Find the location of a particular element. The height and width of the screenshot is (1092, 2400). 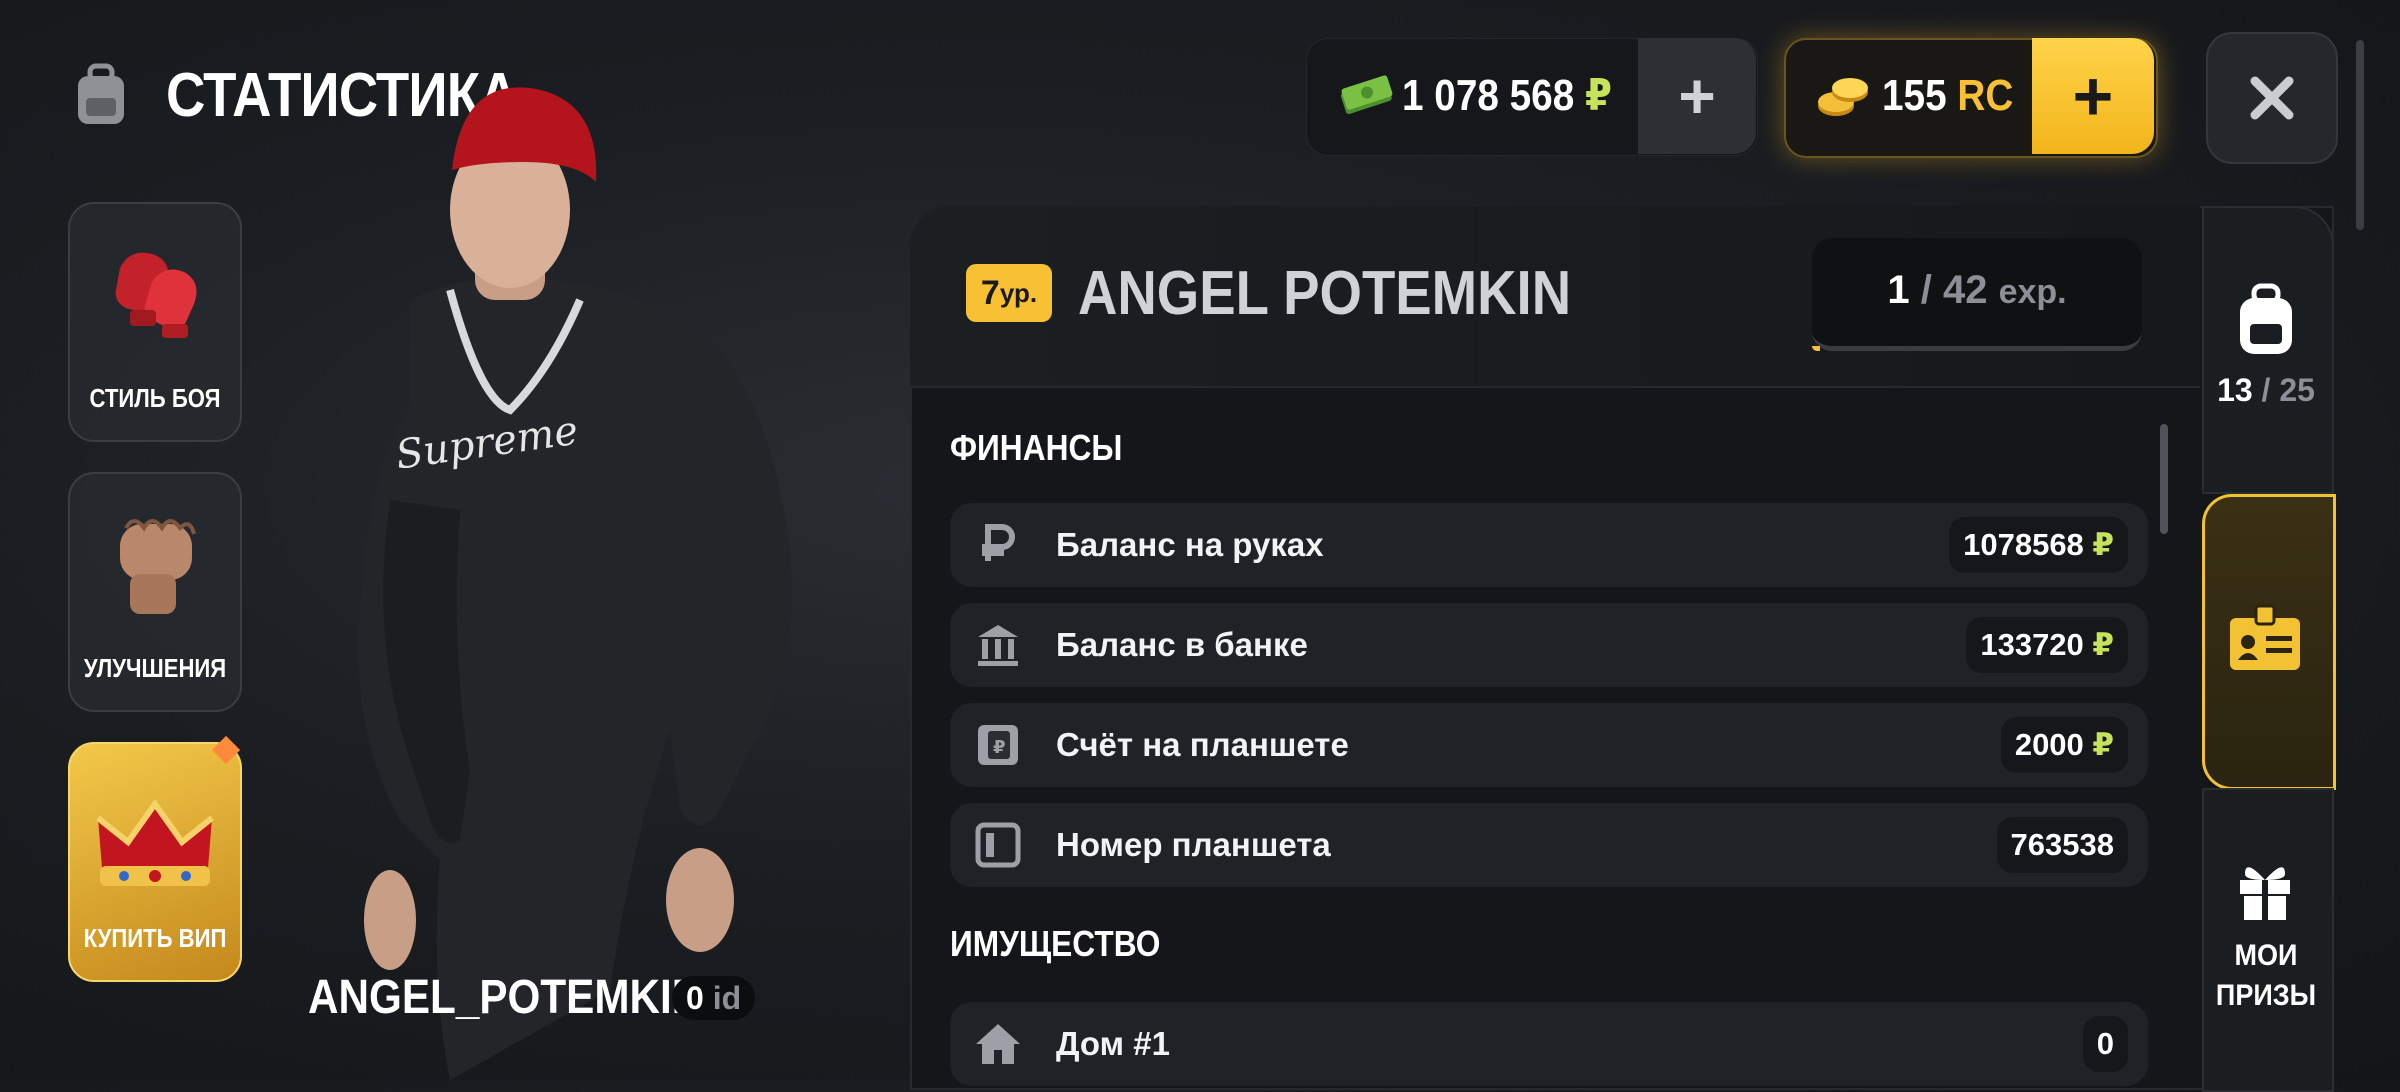

upgrades-button: УЛУЧШЕНИЯ is located at coordinates (155, 592).